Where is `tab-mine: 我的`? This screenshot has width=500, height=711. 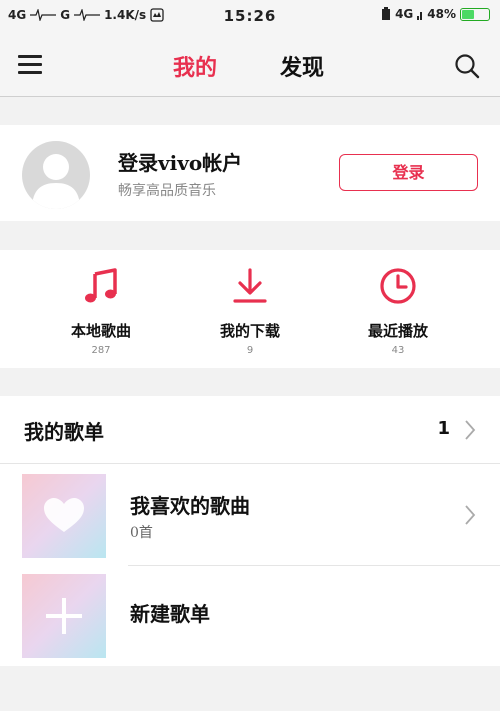 tab-mine: 我的 is located at coordinates (195, 66).